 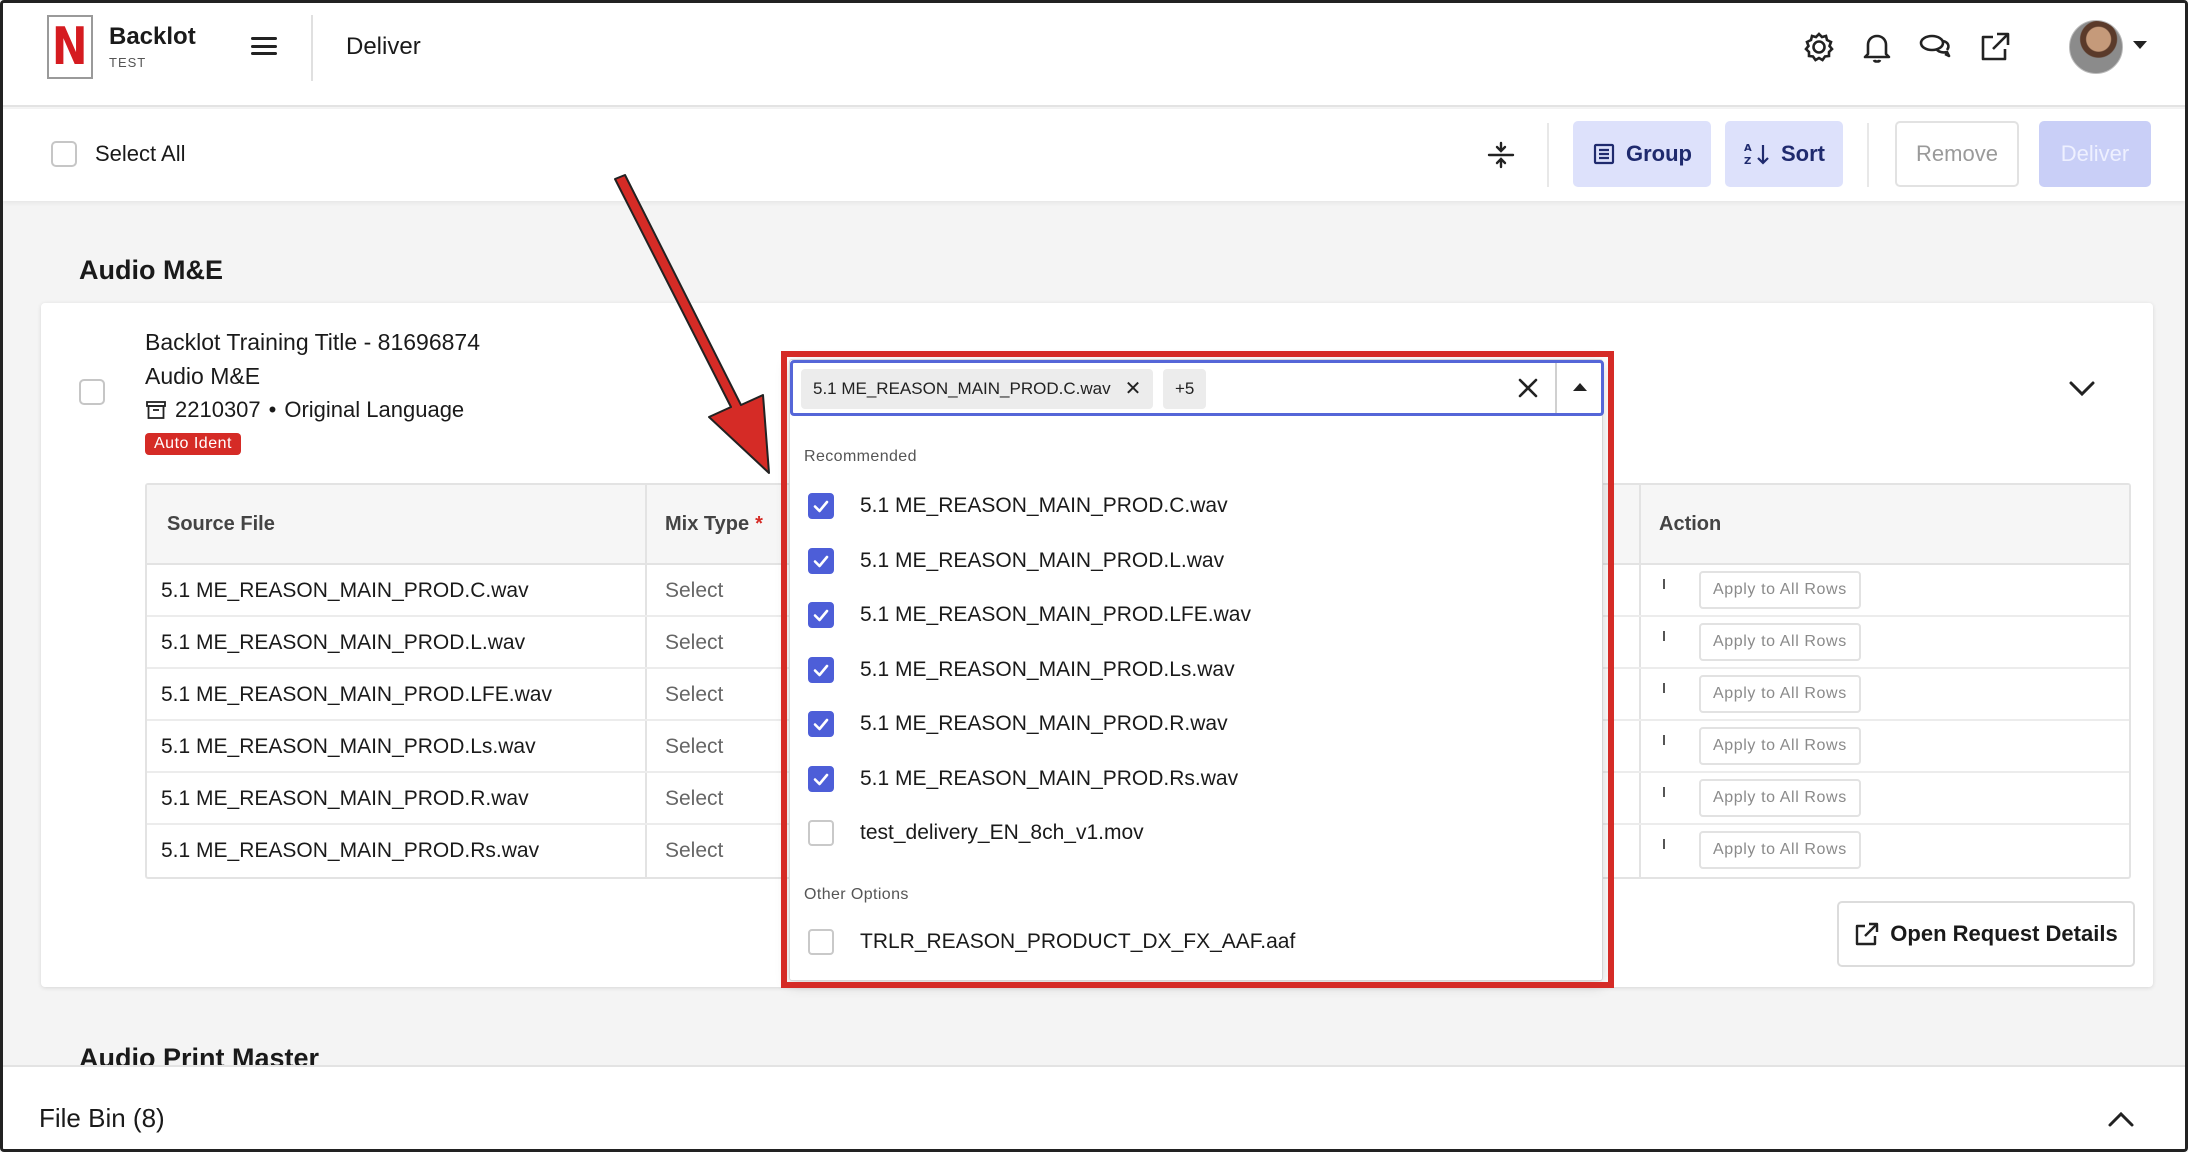 I want to click on select-all-checkbox, so click(x=64, y=154).